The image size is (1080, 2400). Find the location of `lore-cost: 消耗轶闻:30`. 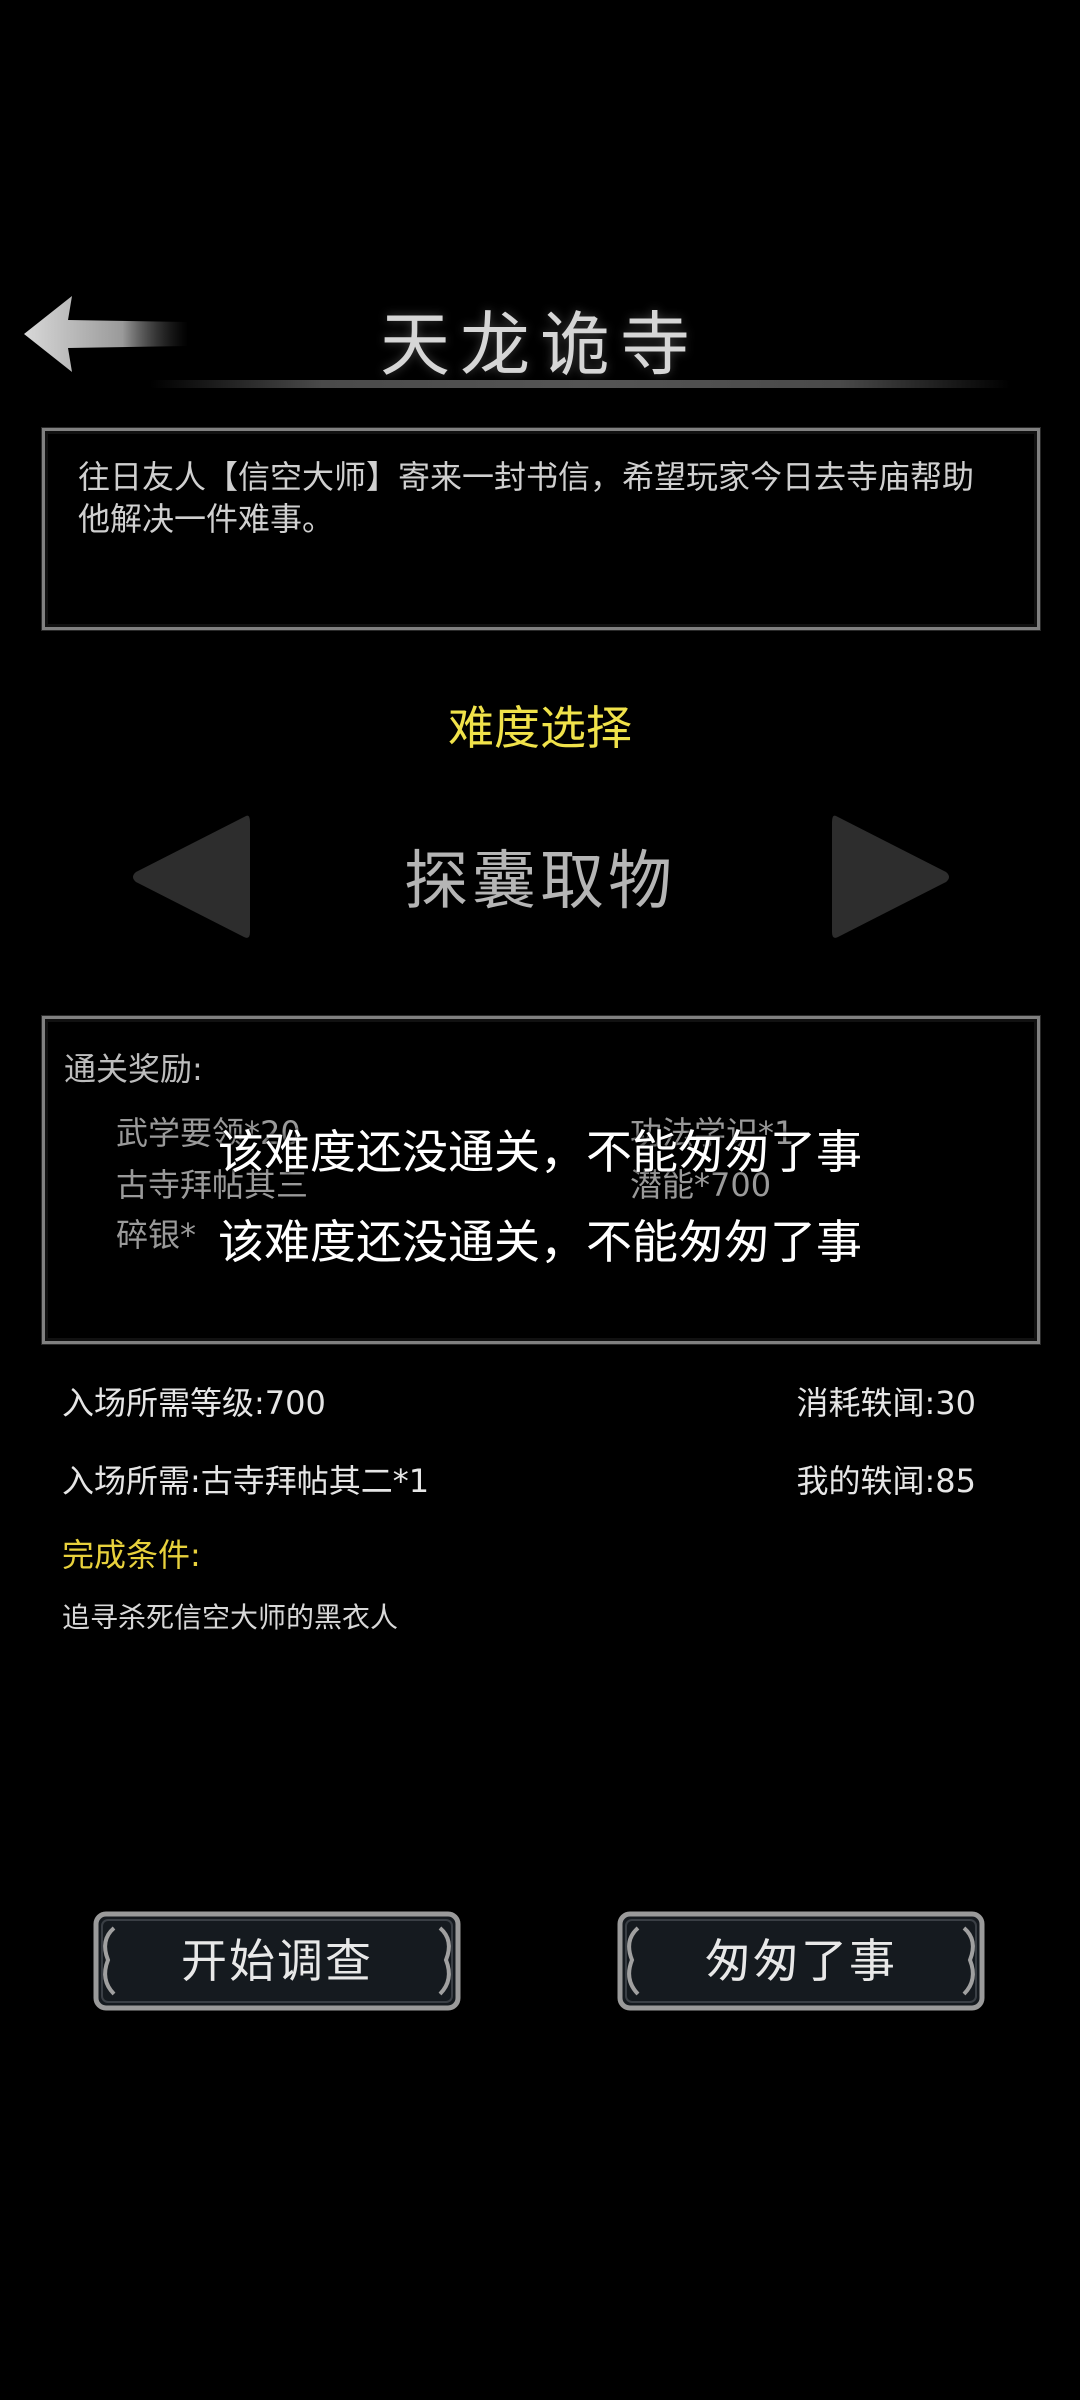

lore-cost: 消耗轶闻:30 is located at coordinates (886, 1403).